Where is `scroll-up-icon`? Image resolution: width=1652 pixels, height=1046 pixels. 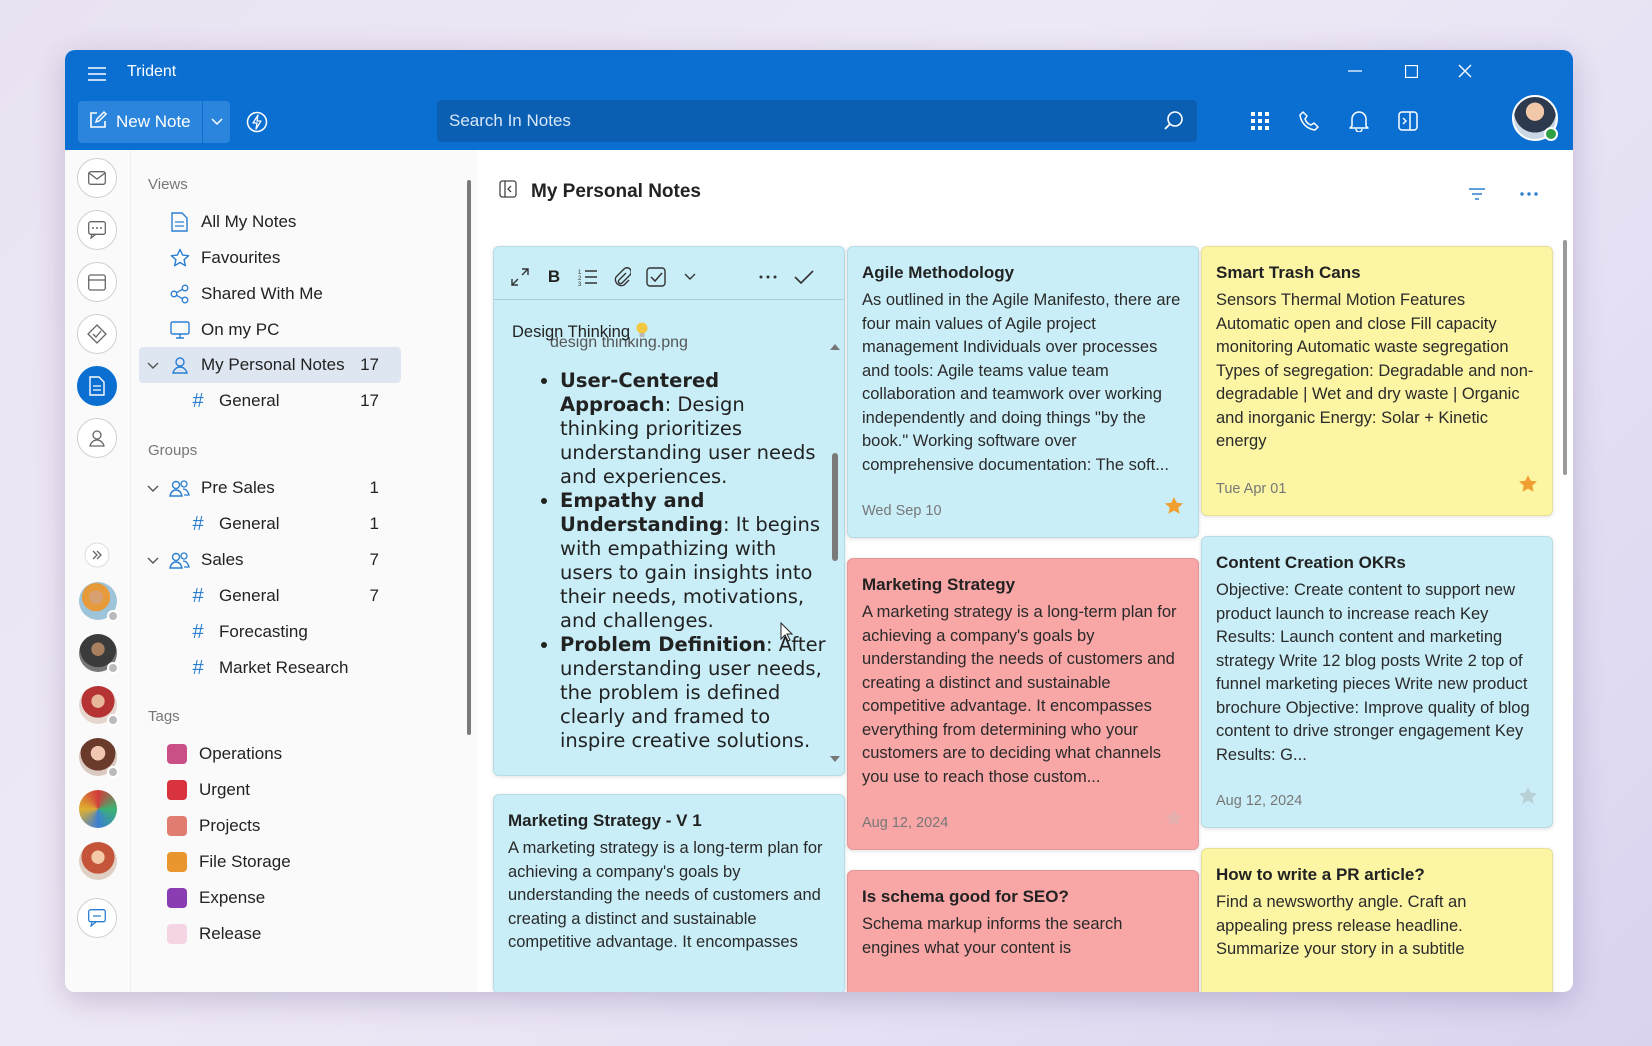 scroll-up-icon is located at coordinates (835, 347).